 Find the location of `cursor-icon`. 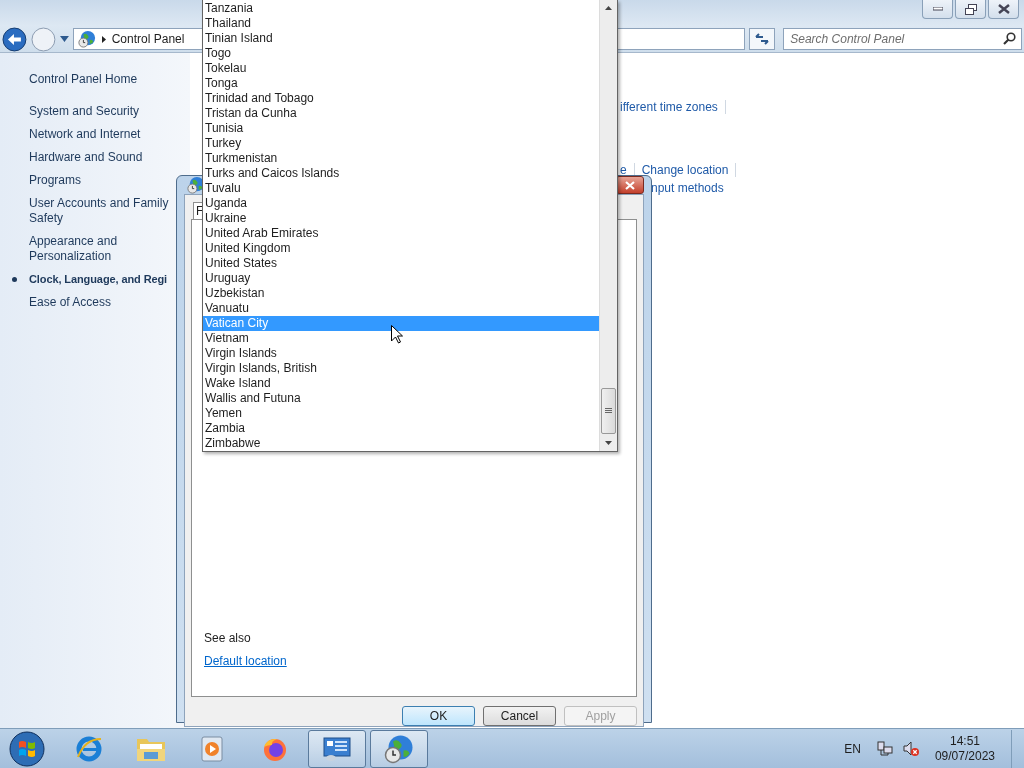

cursor-icon is located at coordinates (397, 334).